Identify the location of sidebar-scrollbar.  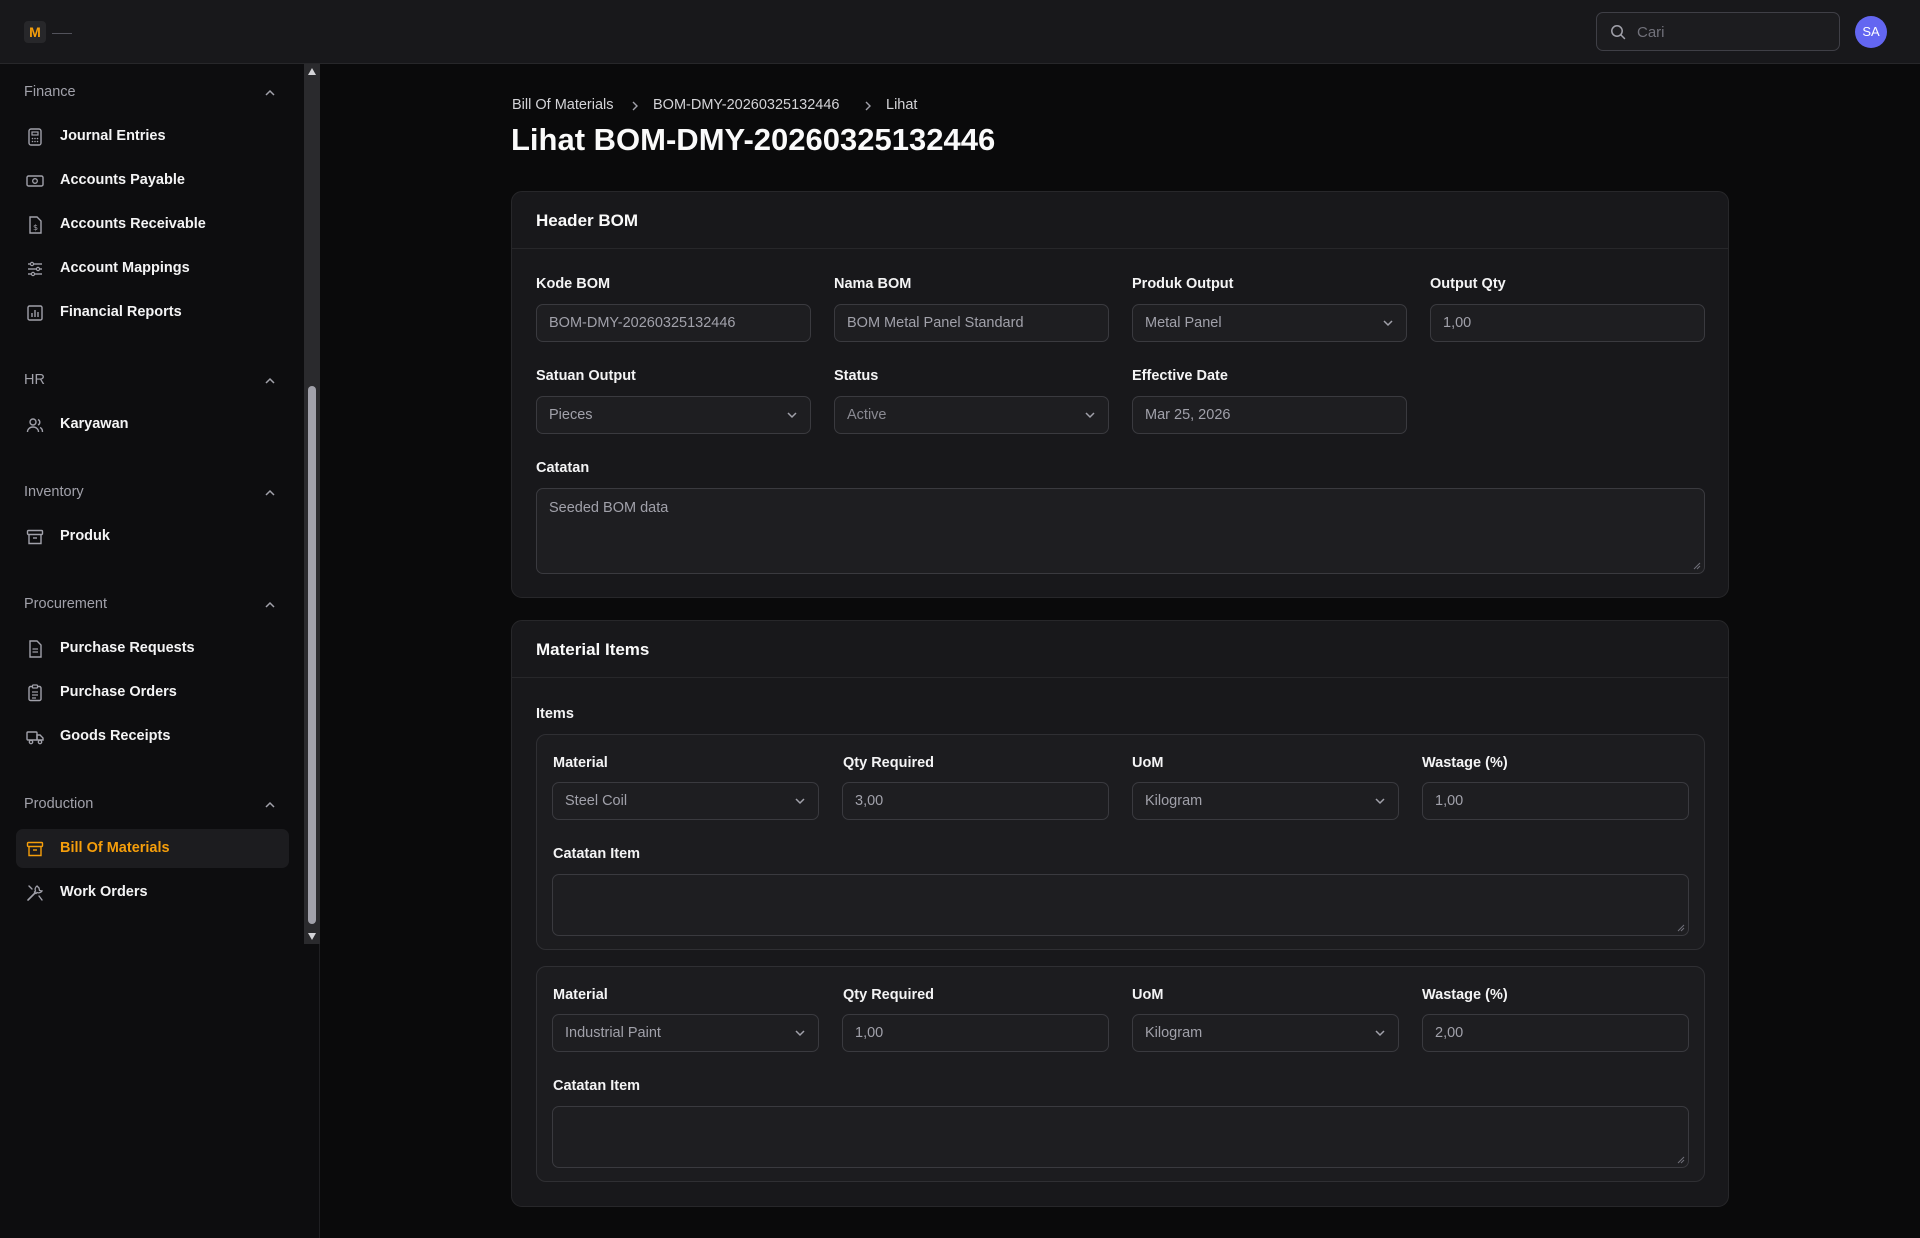
(312, 504).